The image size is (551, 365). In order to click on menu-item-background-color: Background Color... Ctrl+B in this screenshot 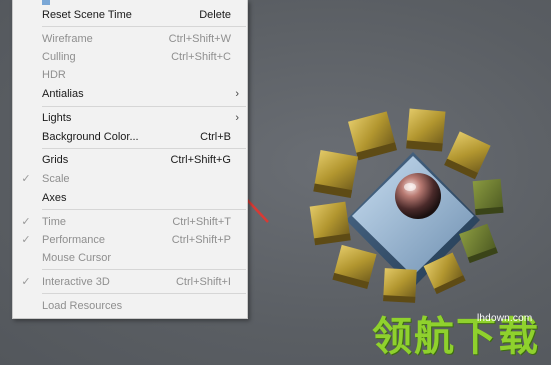, I will do `click(130, 136)`.